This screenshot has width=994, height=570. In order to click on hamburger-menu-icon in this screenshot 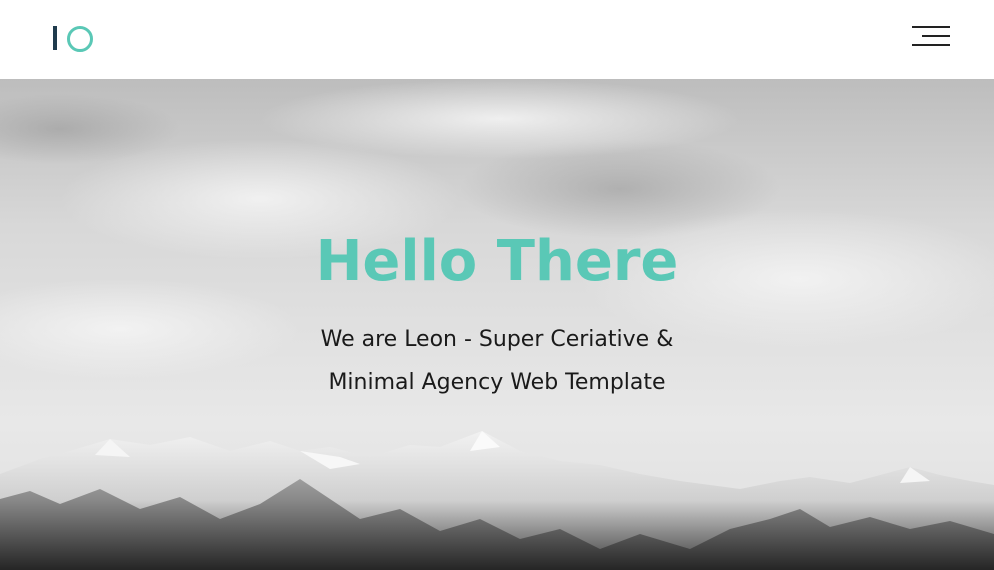, I will do `click(931, 37)`.